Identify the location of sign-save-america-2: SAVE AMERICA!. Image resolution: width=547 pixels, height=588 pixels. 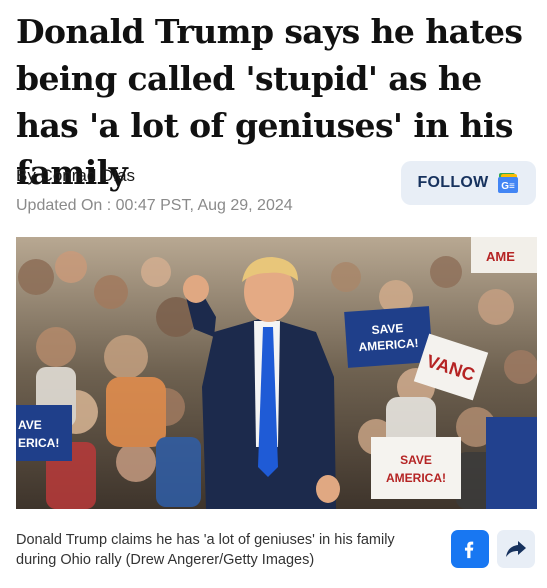
(416, 468).